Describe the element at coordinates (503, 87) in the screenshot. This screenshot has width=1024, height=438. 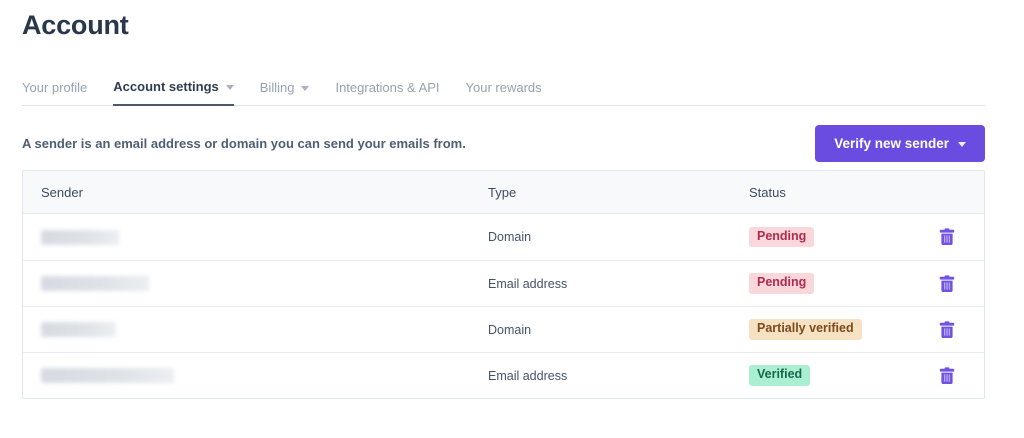
I see `tab-label: Your rewards` at that location.